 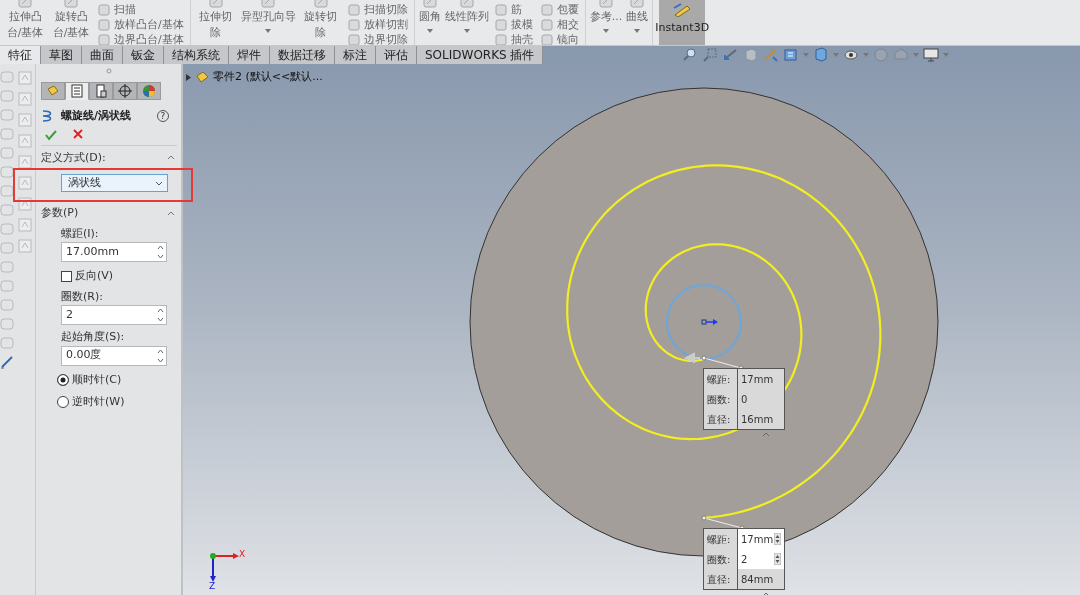 What do you see at coordinates (114, 252) in the screenshot?
I see `number-field: 17.00mm` at bounding box center [114, 252].